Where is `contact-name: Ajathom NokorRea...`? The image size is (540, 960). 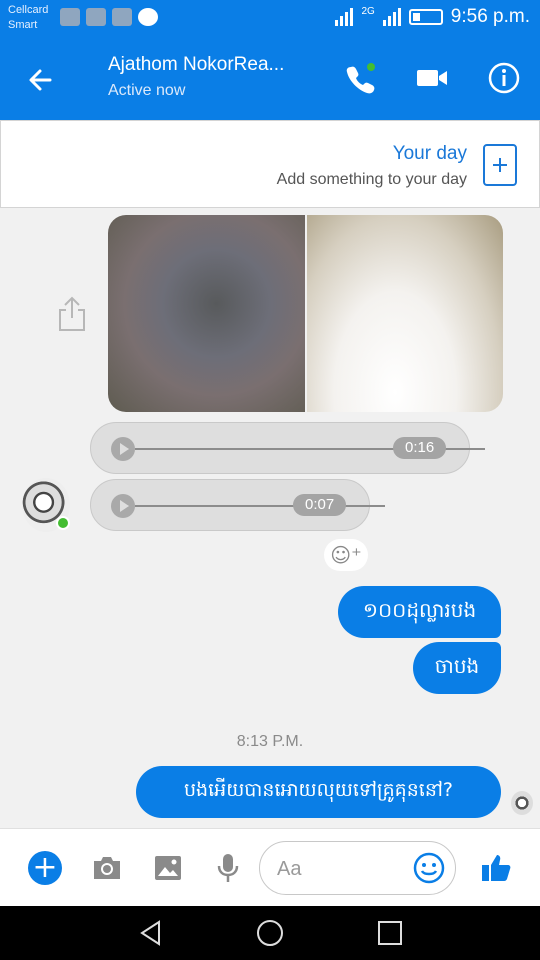 contact-name: Ajathom NokorRea... is located at coordinates (196, 65).